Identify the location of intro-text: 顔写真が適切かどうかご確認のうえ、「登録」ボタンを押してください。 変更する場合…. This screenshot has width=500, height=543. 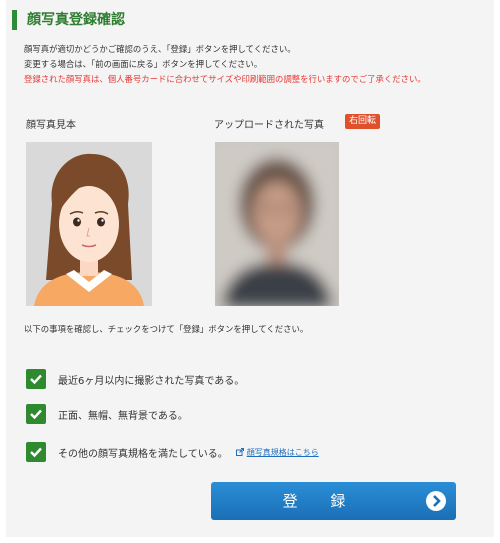
(225, 64).